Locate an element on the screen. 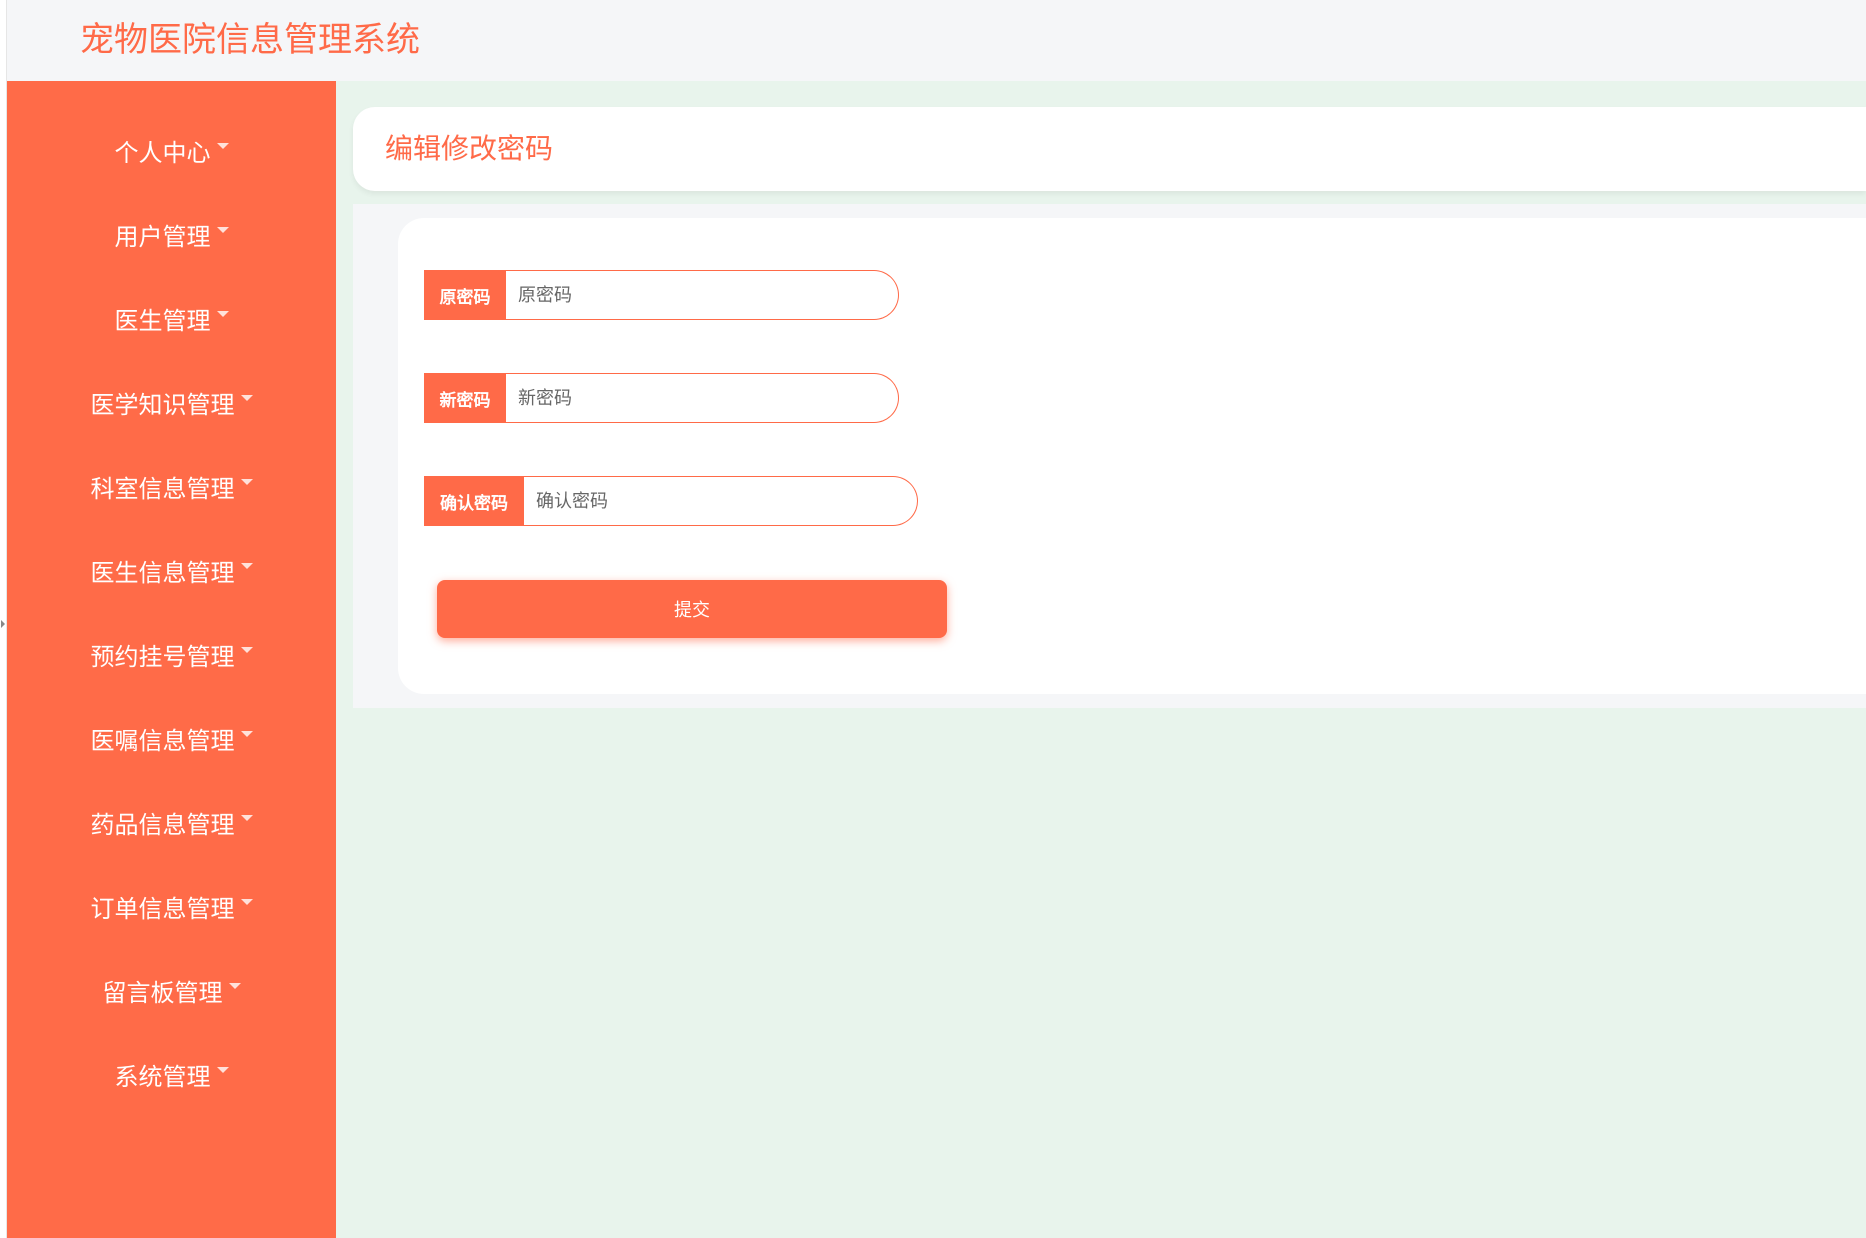  old-password-label: 原密码 is located at coordinates (465, 295).